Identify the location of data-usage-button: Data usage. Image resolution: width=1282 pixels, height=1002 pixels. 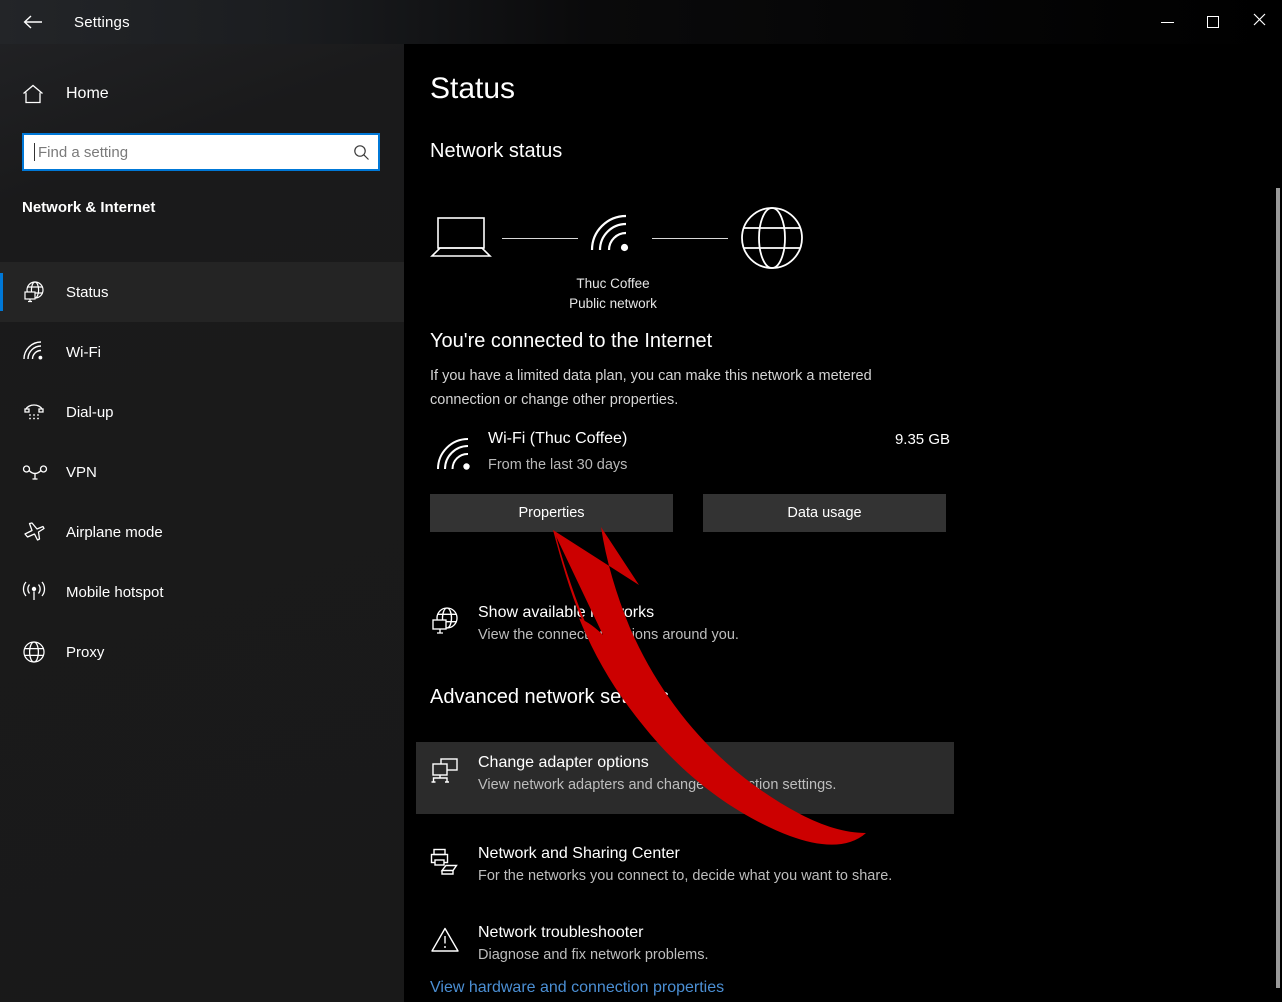
(824, 513).